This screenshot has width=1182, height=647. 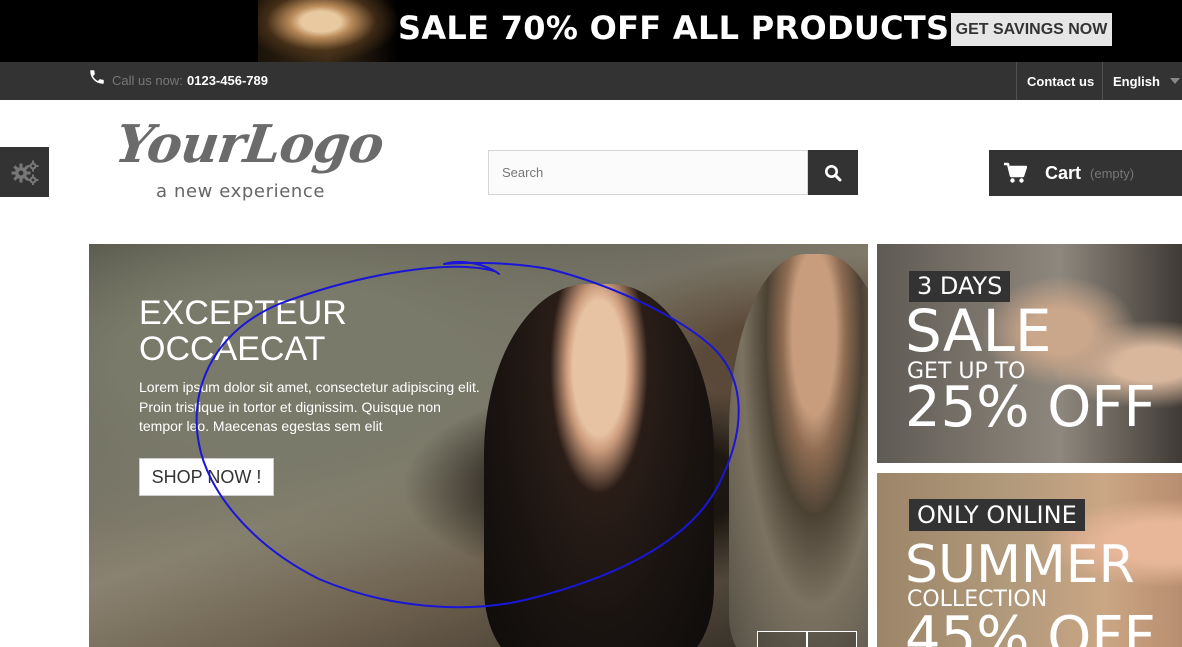 I want to click on cart-button: Cart (empty), so click(x=1085, y=173).